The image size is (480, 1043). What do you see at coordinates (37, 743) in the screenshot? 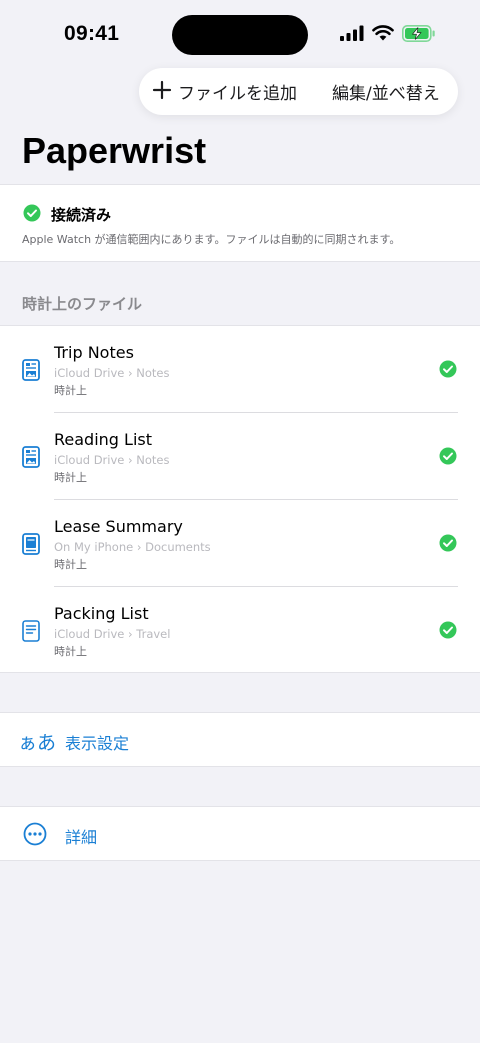
I see `text-size-icon: ぁあ` at bounding box center [37, 743].